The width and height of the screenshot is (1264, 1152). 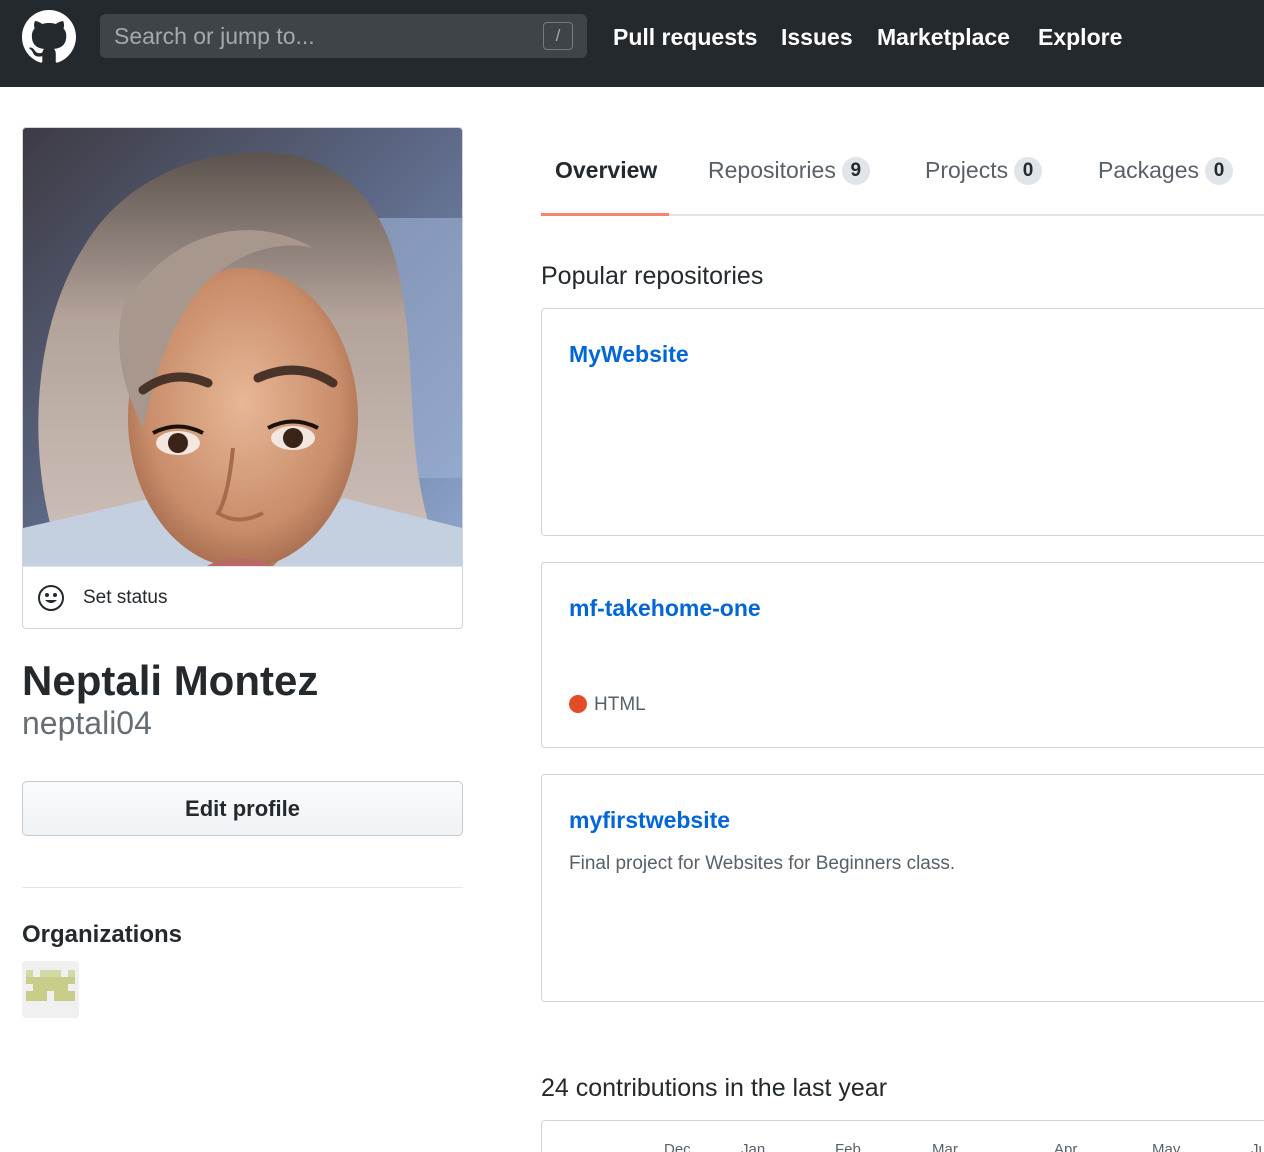 I want to click on contribution-graph: Dec Jan Feb Mar Apr May Ju, so click(x=902, y=1136).